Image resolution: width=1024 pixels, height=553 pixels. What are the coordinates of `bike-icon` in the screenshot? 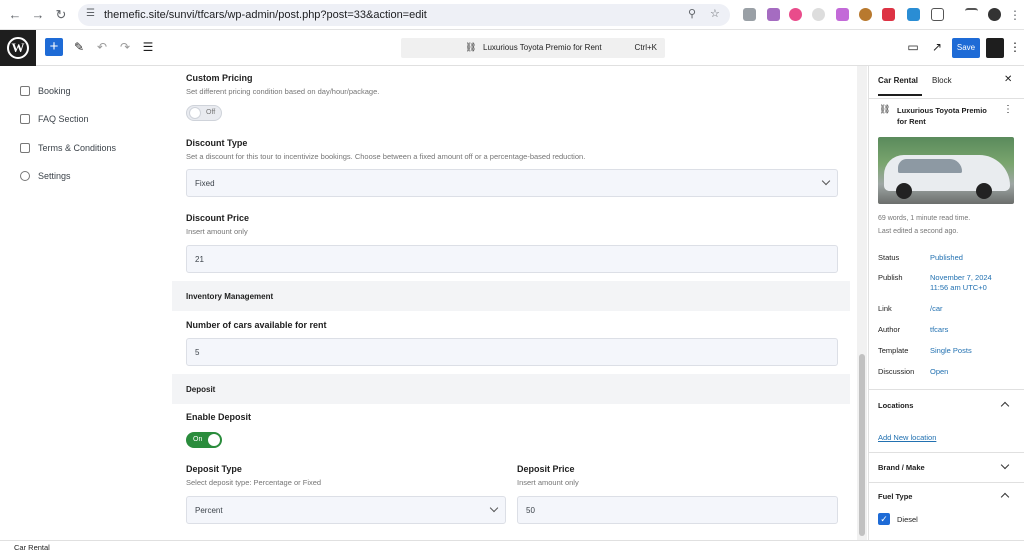 It's located at (25, 91).